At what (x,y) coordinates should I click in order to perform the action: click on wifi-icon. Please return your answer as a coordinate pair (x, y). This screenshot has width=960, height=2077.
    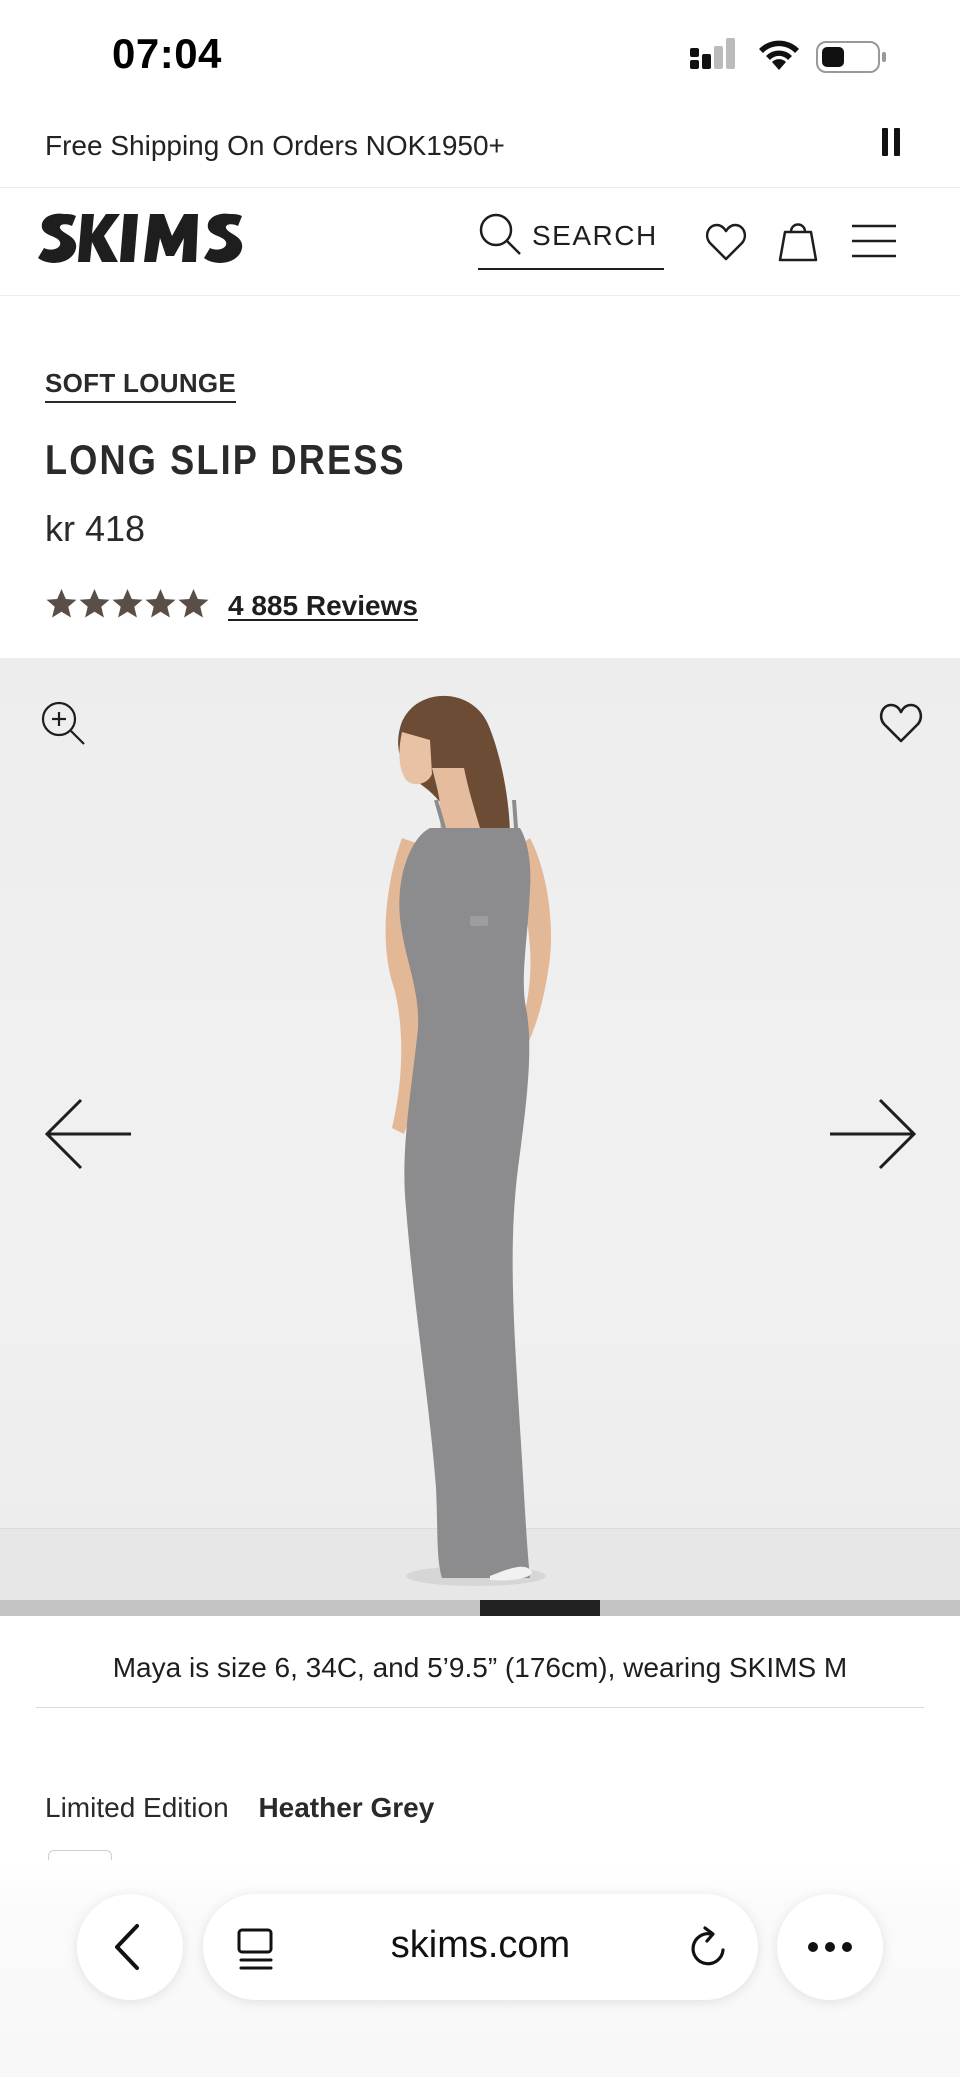
    Looking at the image, I should click on (779, 55).